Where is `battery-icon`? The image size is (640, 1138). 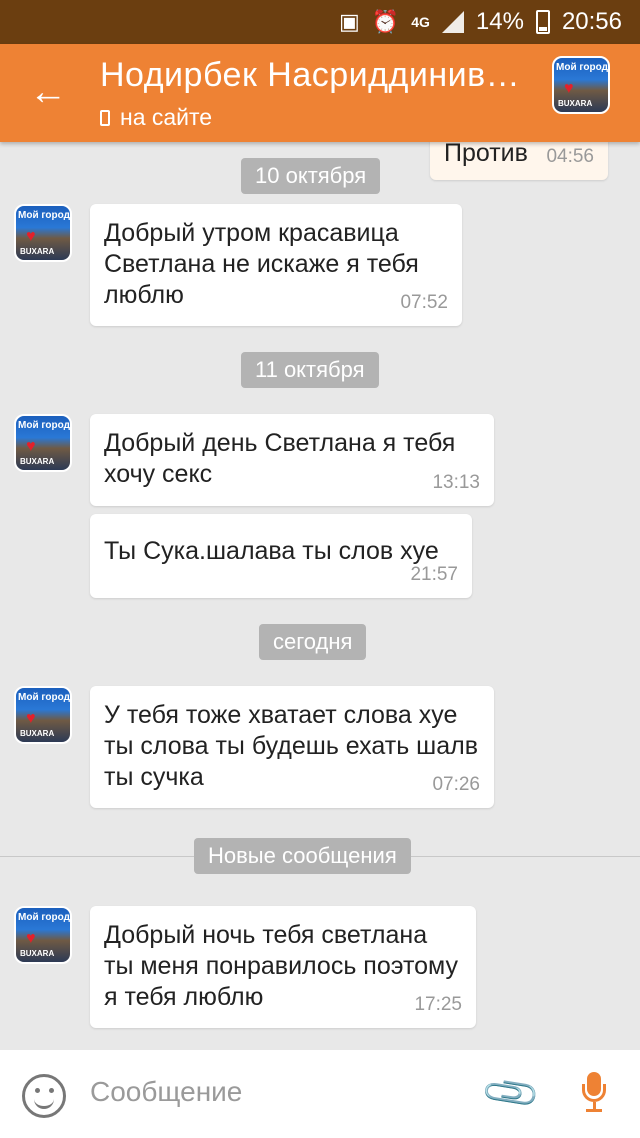 battery-icon is located at coordinates (542, 22).